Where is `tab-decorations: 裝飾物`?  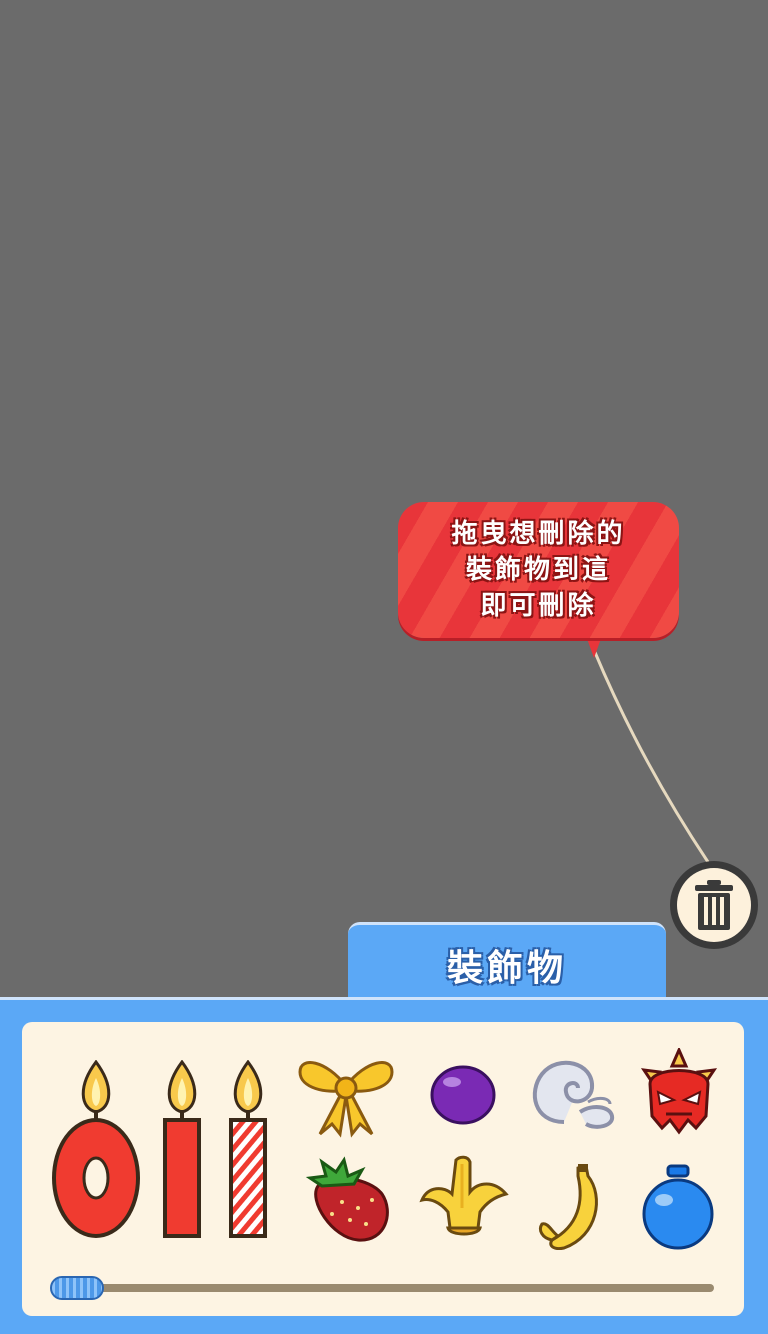
tab-decorations: 裝飾物 is located at coordinates (507, 963).